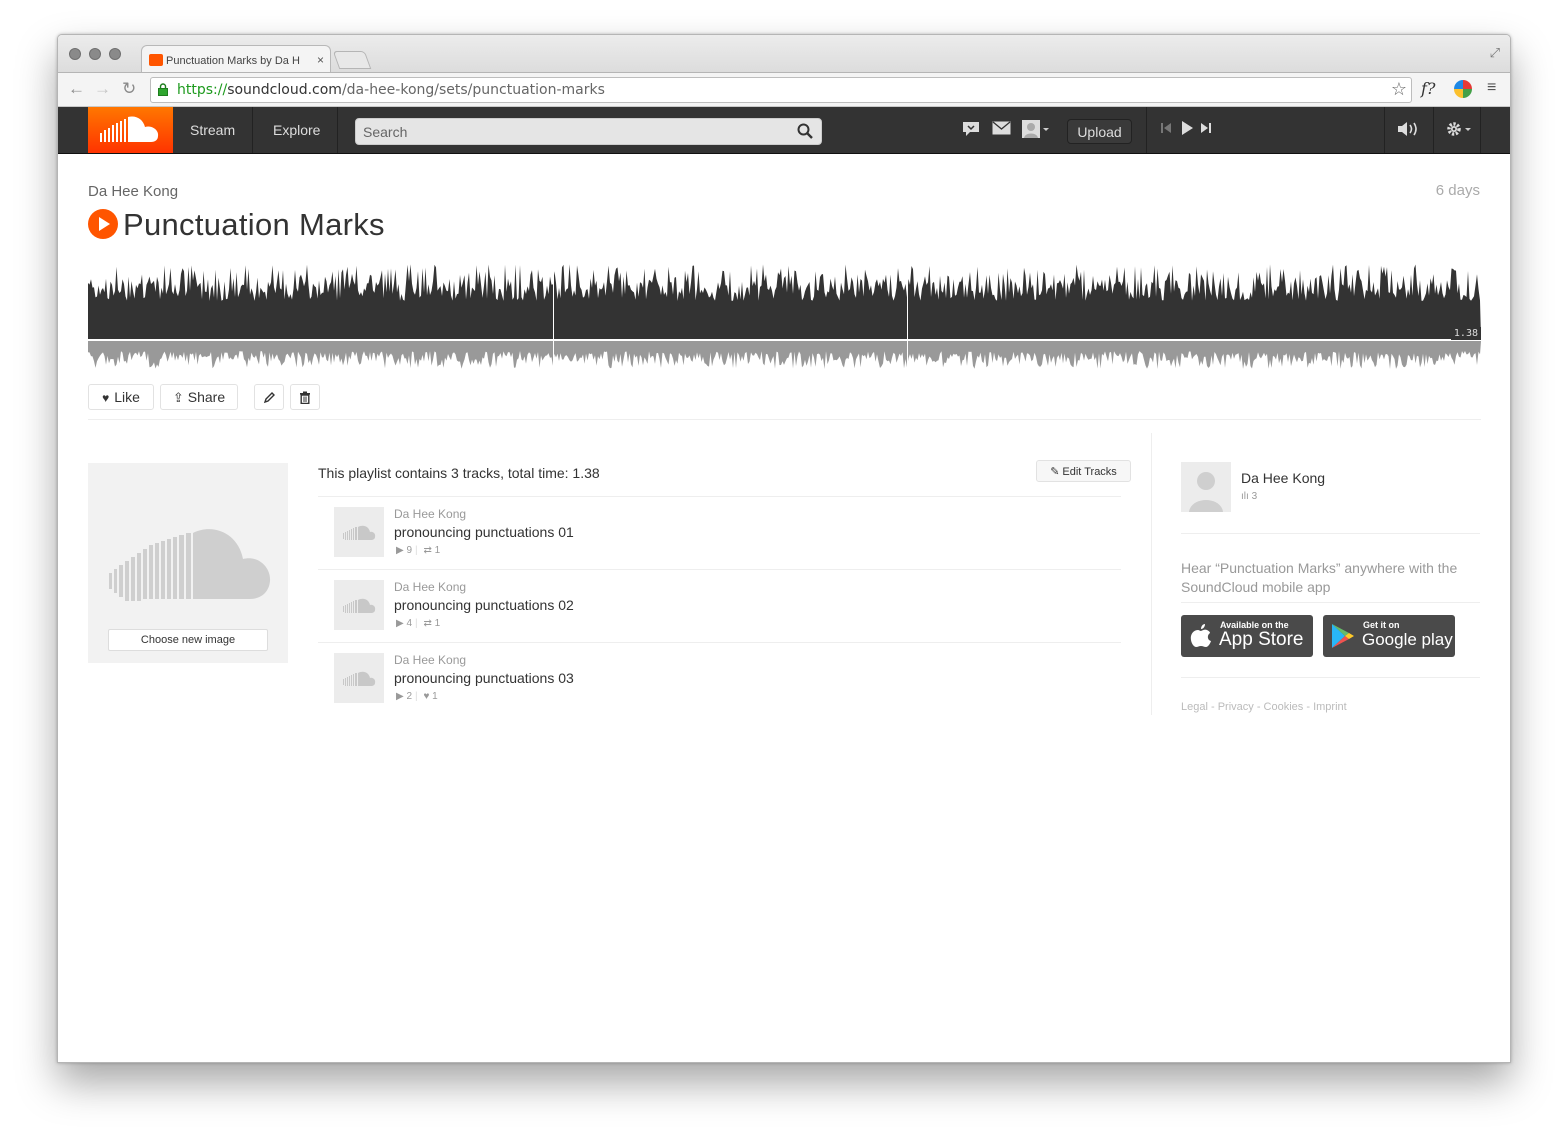  Describe the element at coordinates (484, 532) in the screenshot. I see `track-title: pronouncing punctuations 01` at that location.